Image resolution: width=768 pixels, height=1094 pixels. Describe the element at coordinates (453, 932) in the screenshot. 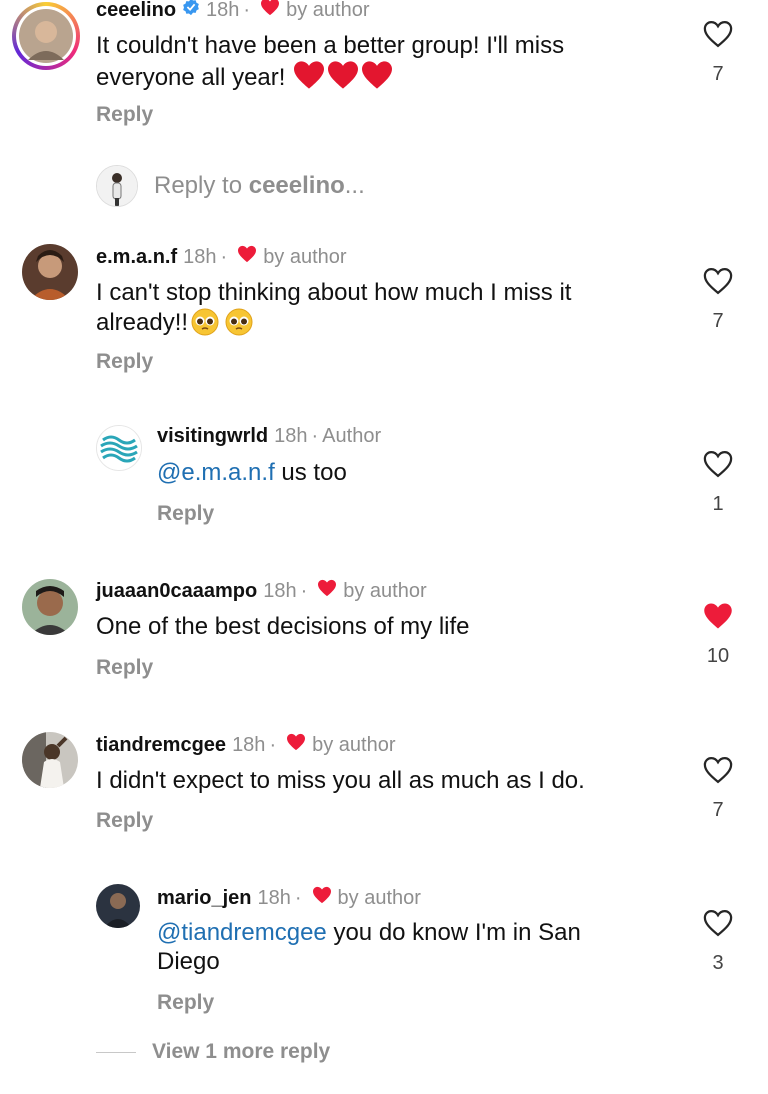

I see `comment-text-line-1: you do know I'm in San` at that location.